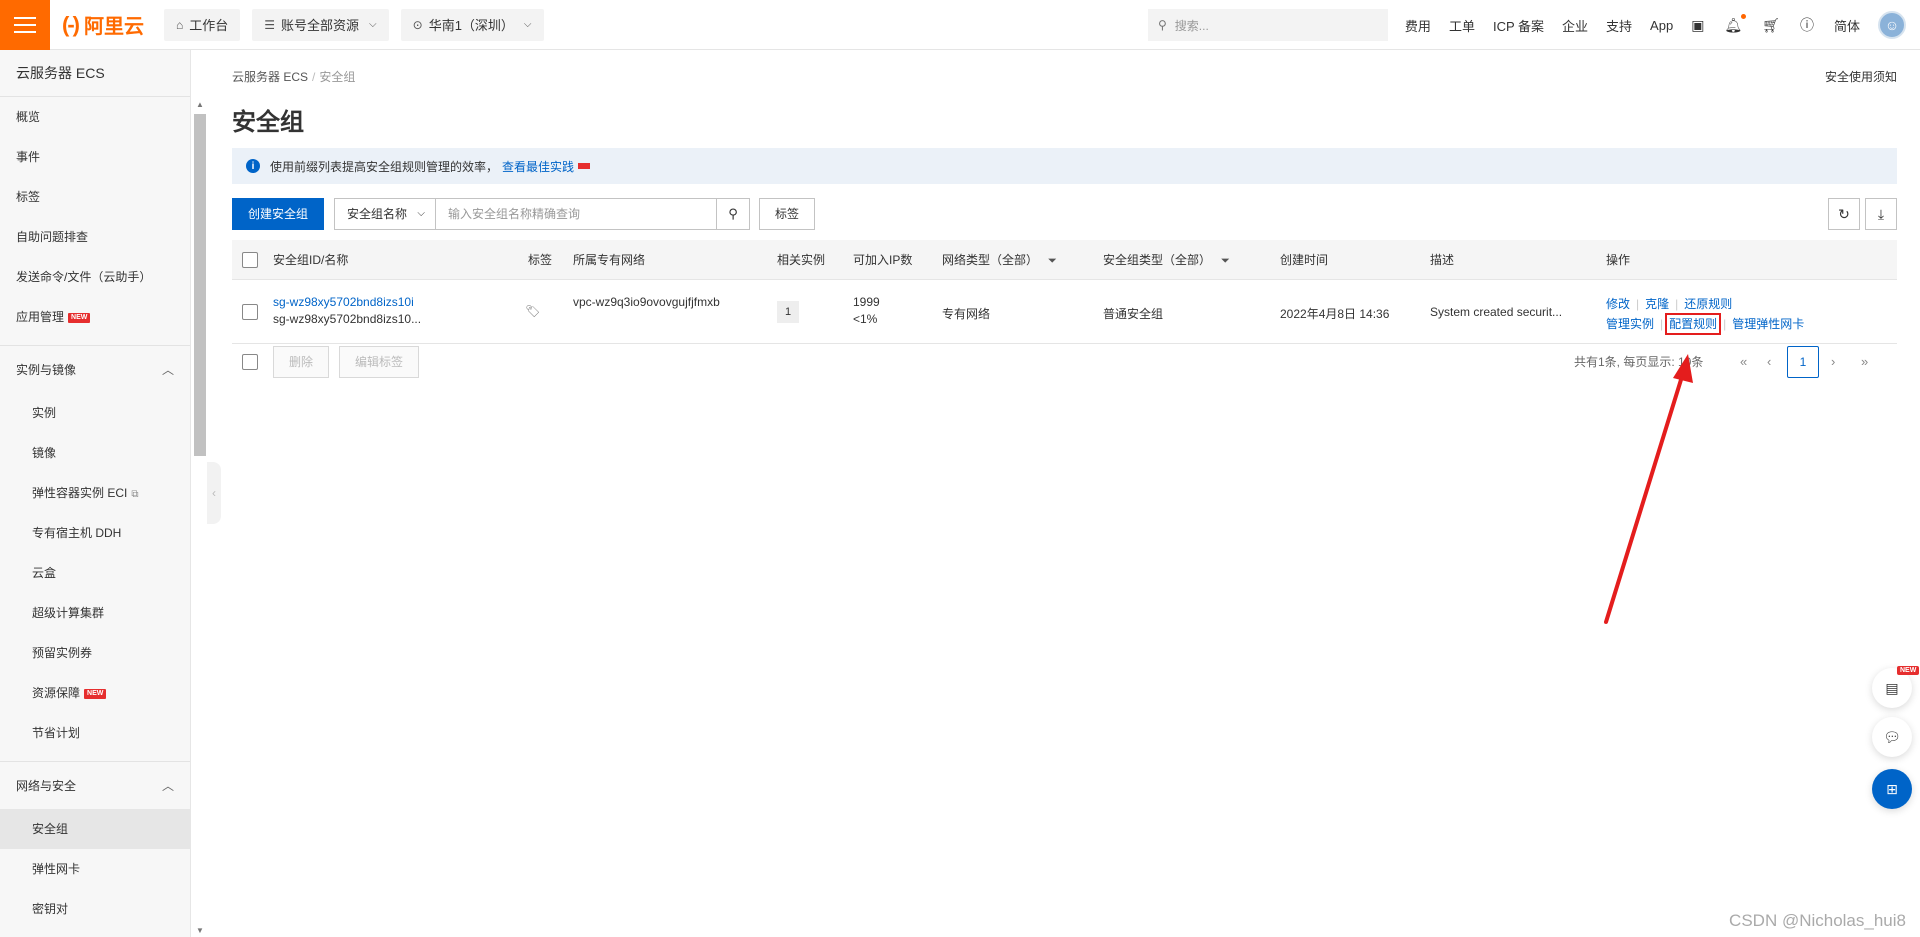 The image size is (1920, 937). I want to click on prev-page-button: ‹, so click(1769, 362).